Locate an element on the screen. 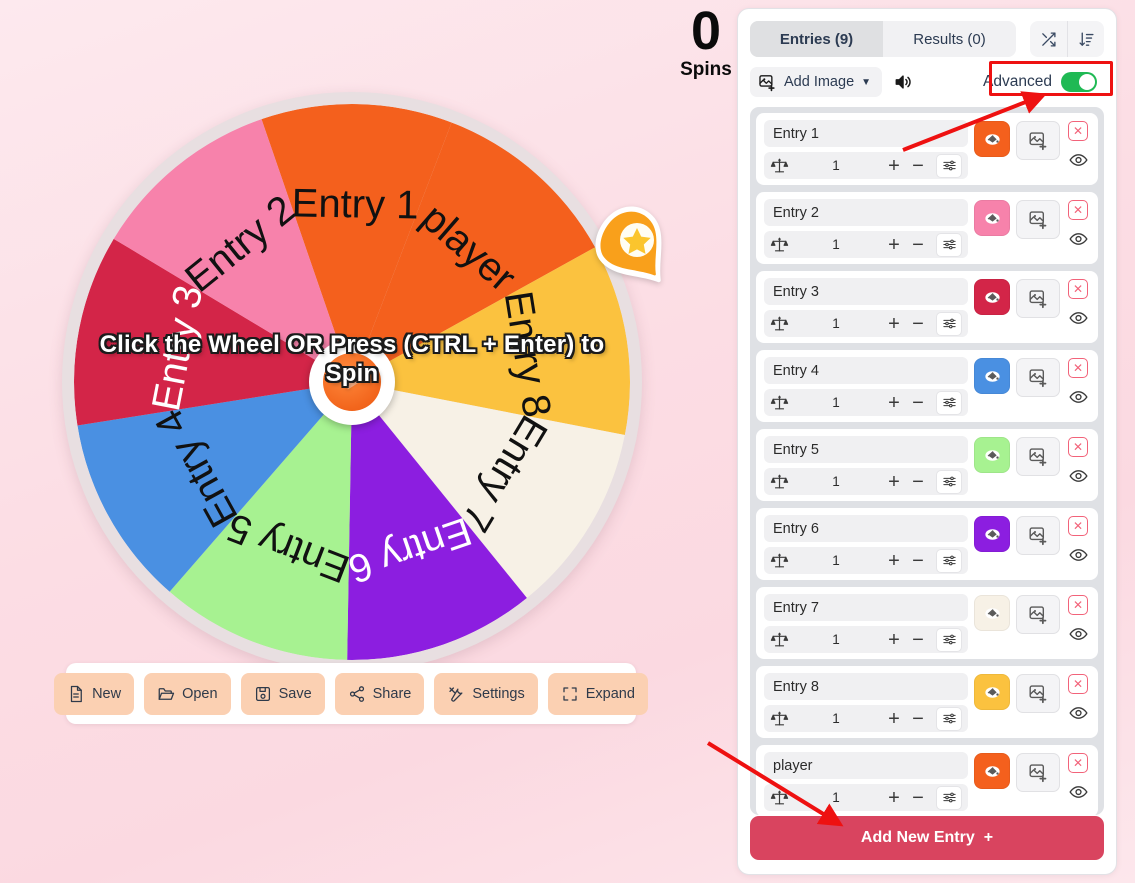  entry-name-input: Entry 7 is located at coordinates (866, 607).